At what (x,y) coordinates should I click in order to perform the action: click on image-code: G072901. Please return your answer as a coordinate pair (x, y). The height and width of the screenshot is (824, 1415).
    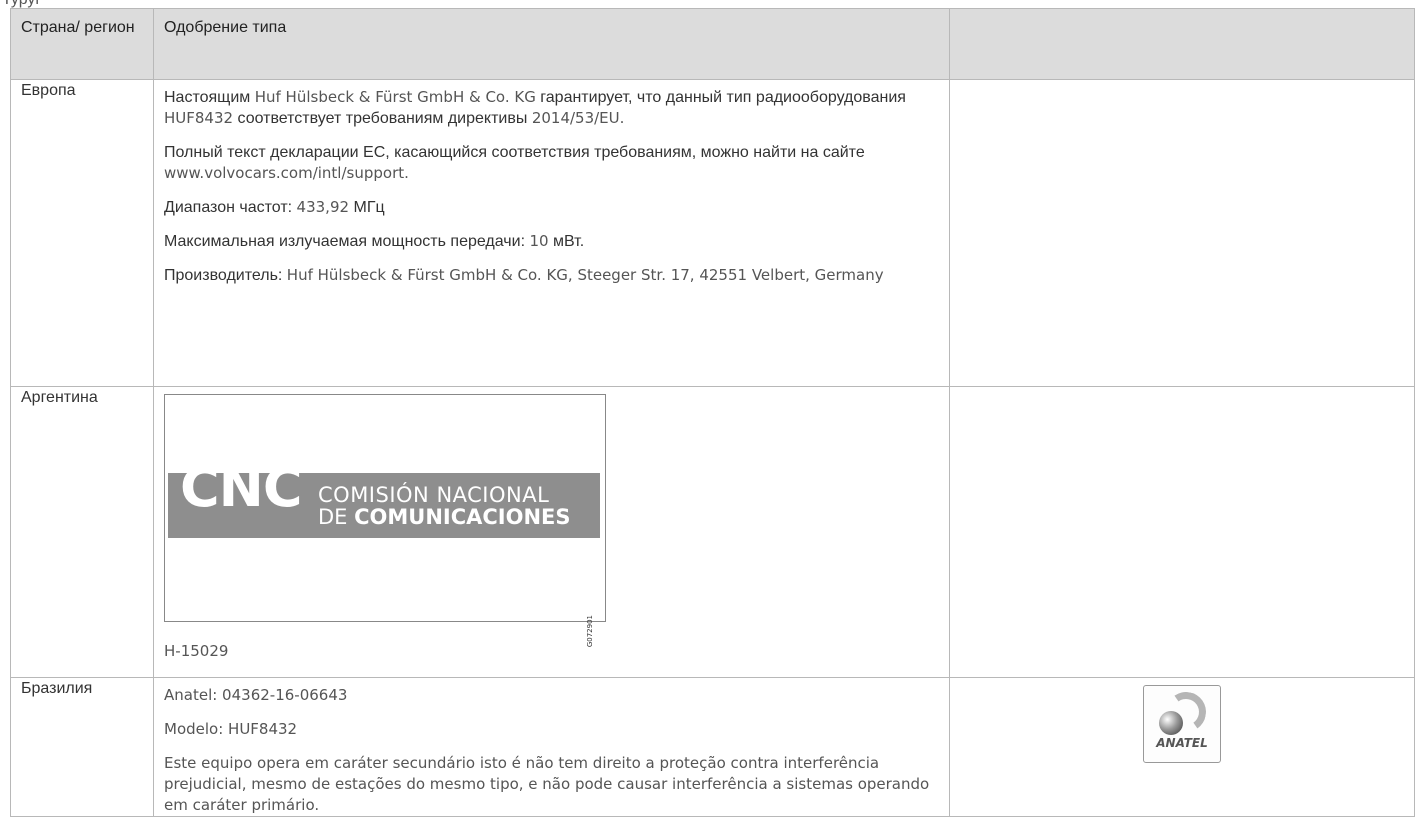
    Looking at the image, I should click on (590, 631).